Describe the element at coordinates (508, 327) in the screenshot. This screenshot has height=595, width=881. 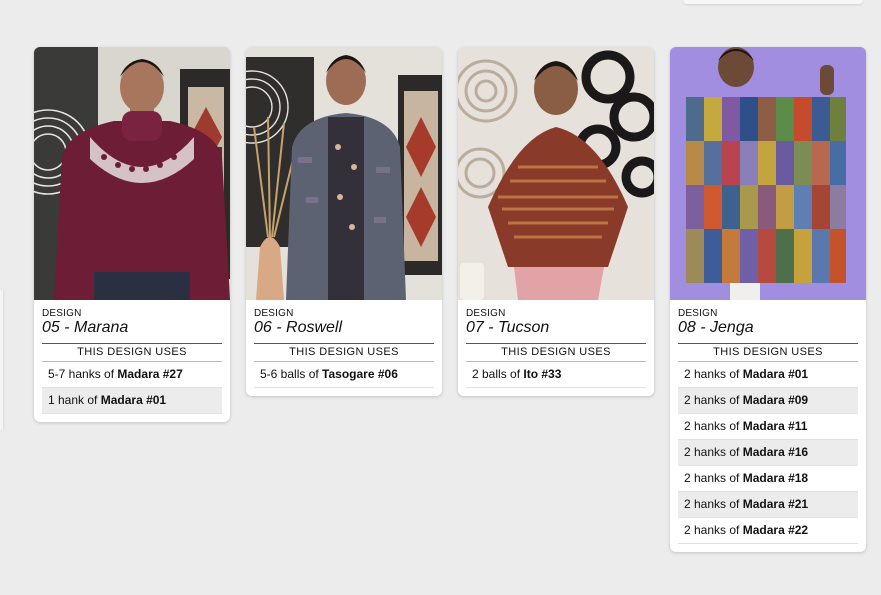
I see `design-title: 07 - Tucson` at that location.